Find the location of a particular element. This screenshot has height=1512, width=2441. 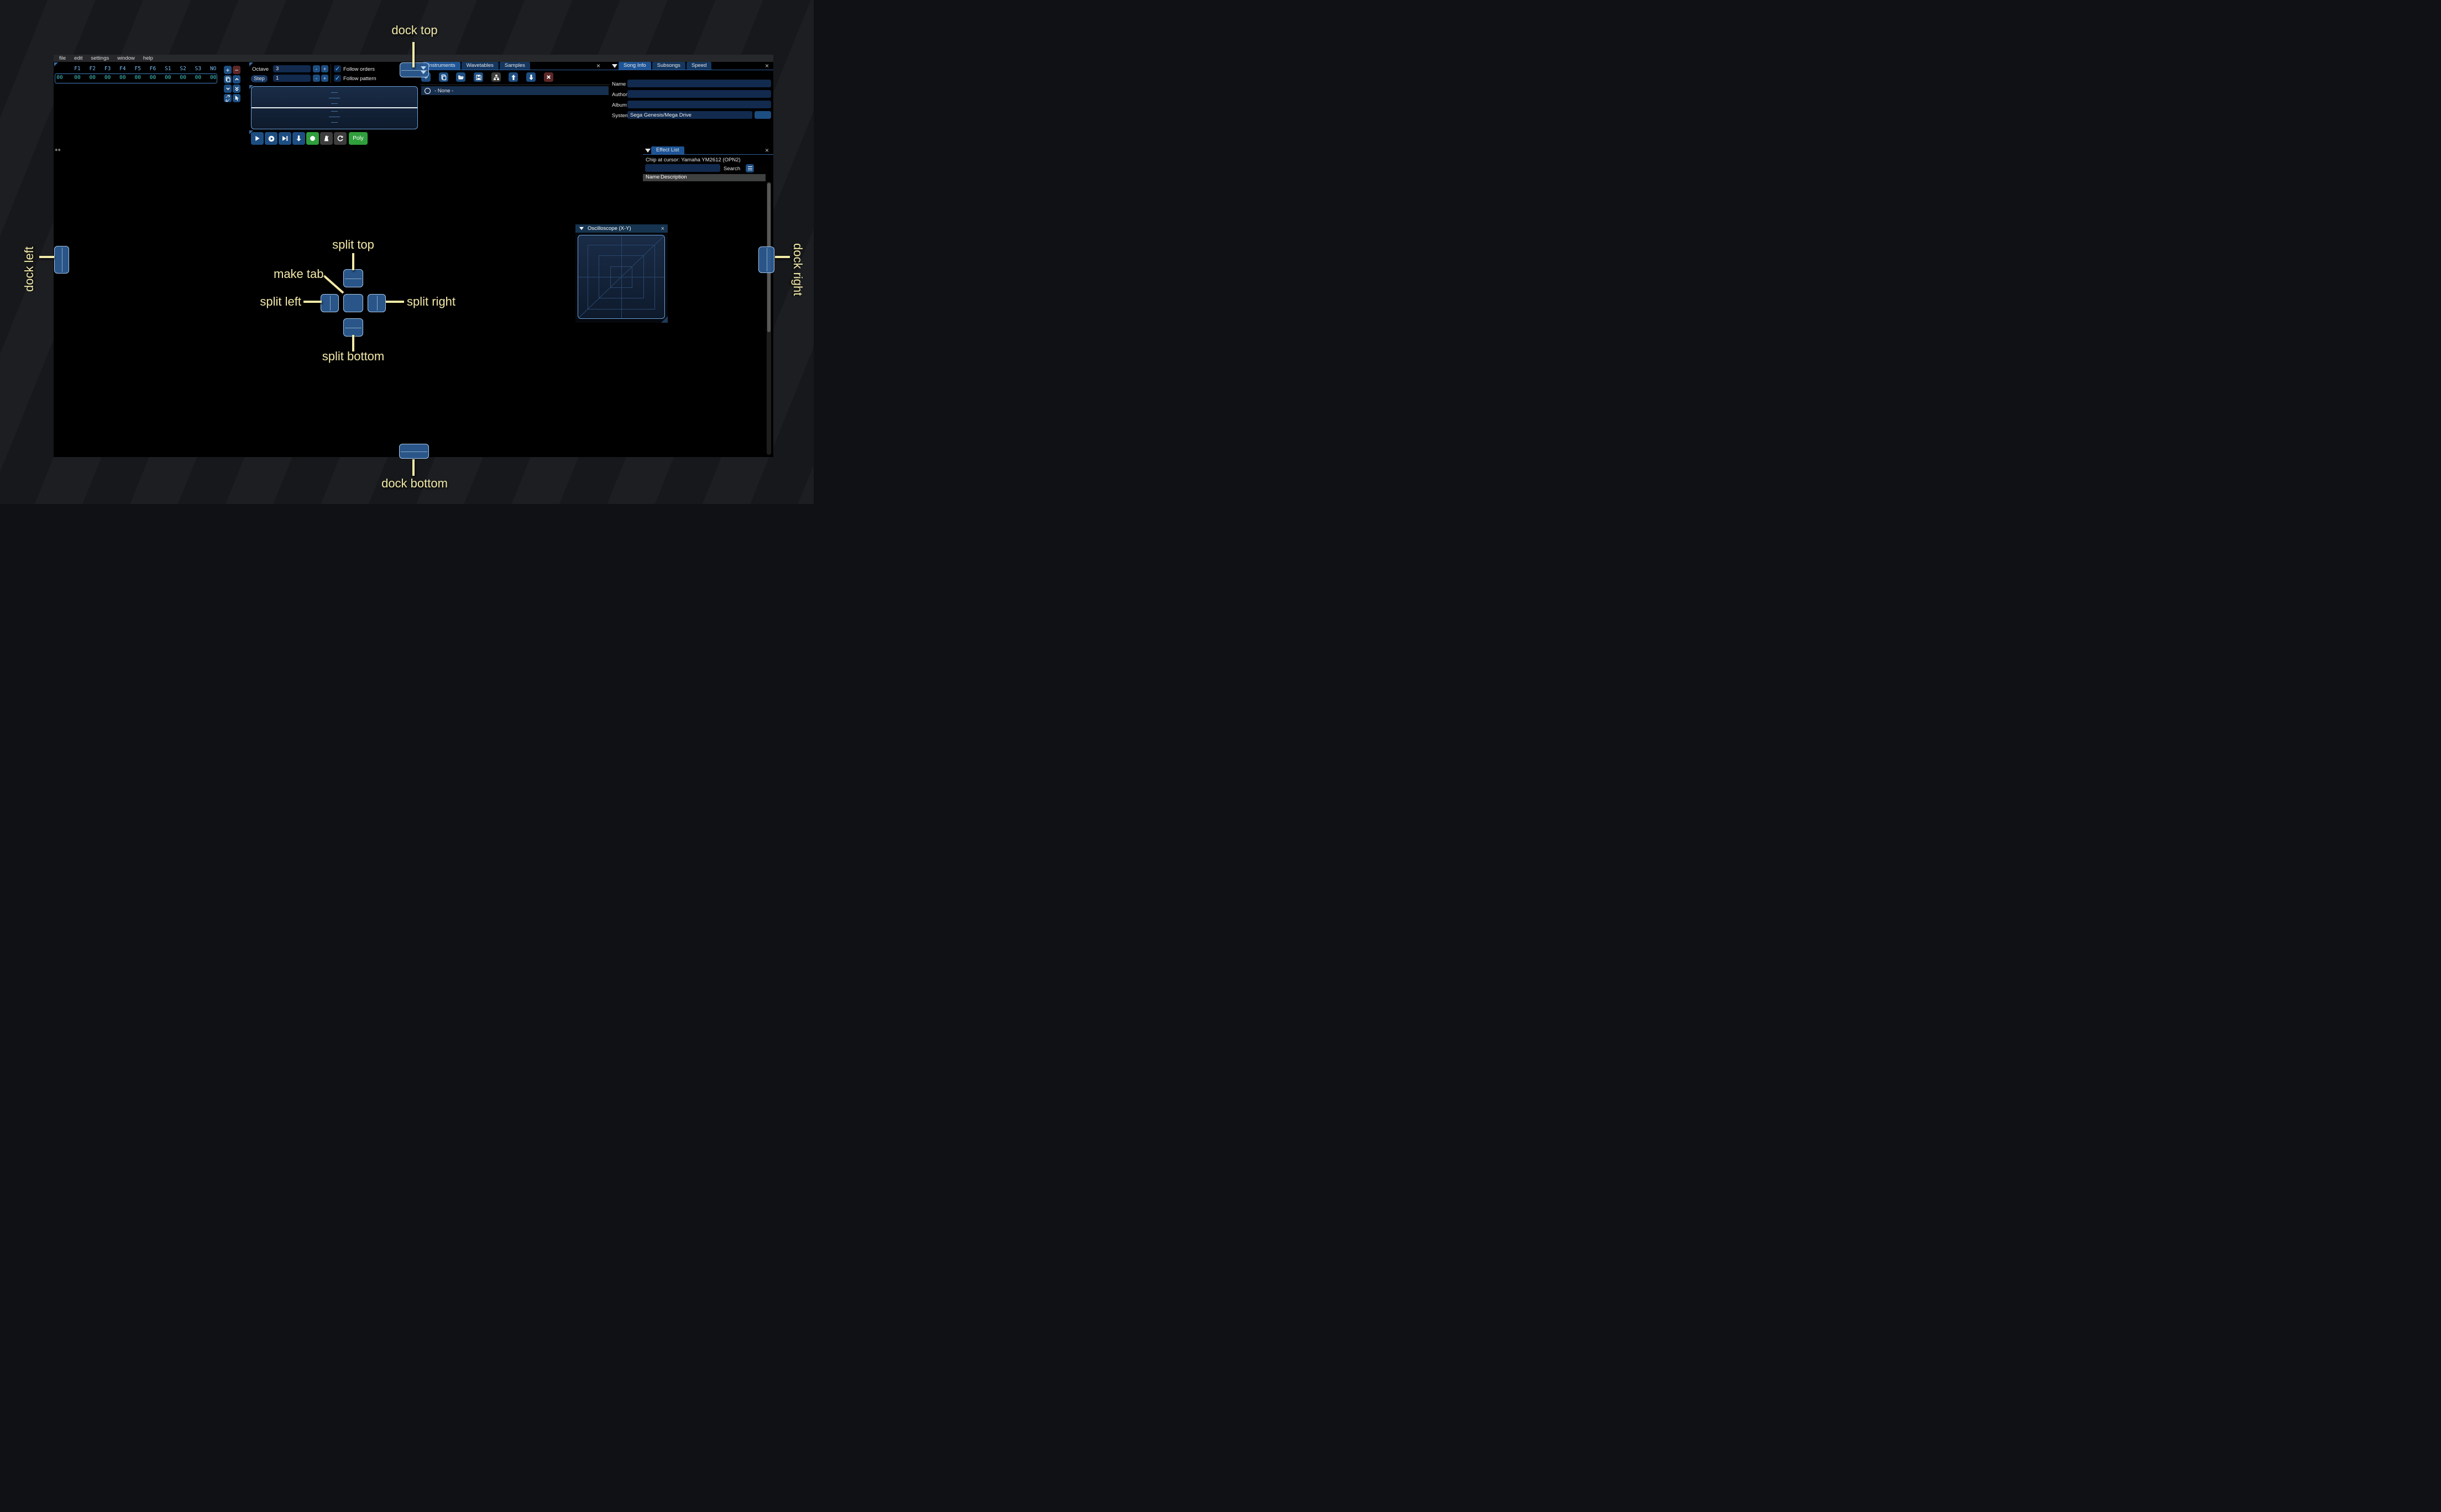

auto-system-button is located at coordinates (763, 115).